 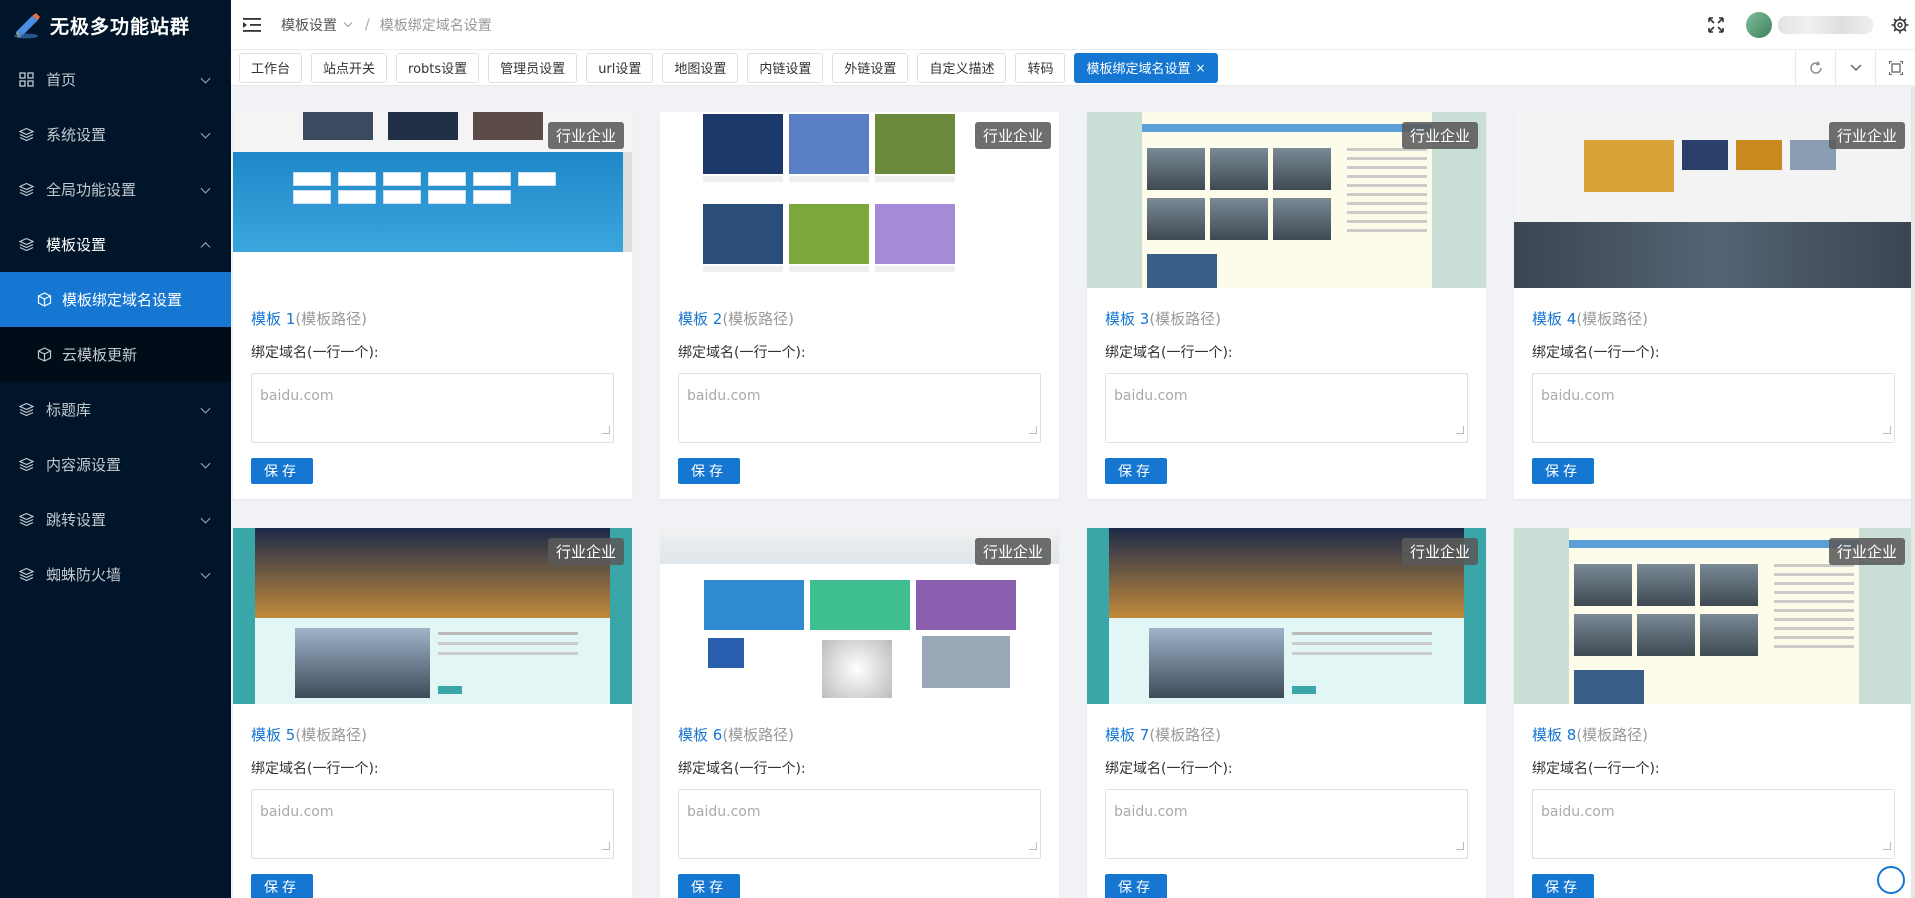 I want to click on template-name: 模板 2, so click(x=700, y=319).